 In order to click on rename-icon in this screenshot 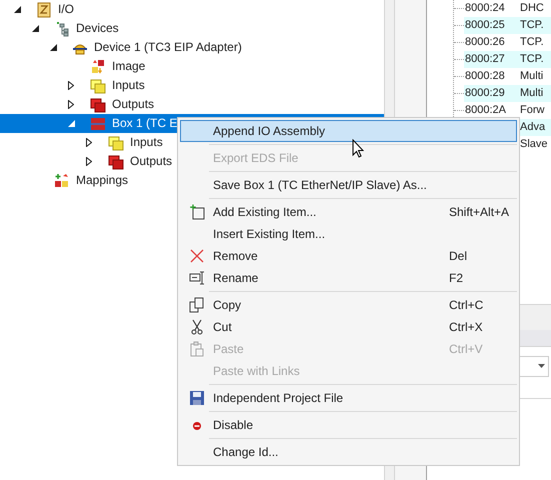, I will do `click(197, 278)`.